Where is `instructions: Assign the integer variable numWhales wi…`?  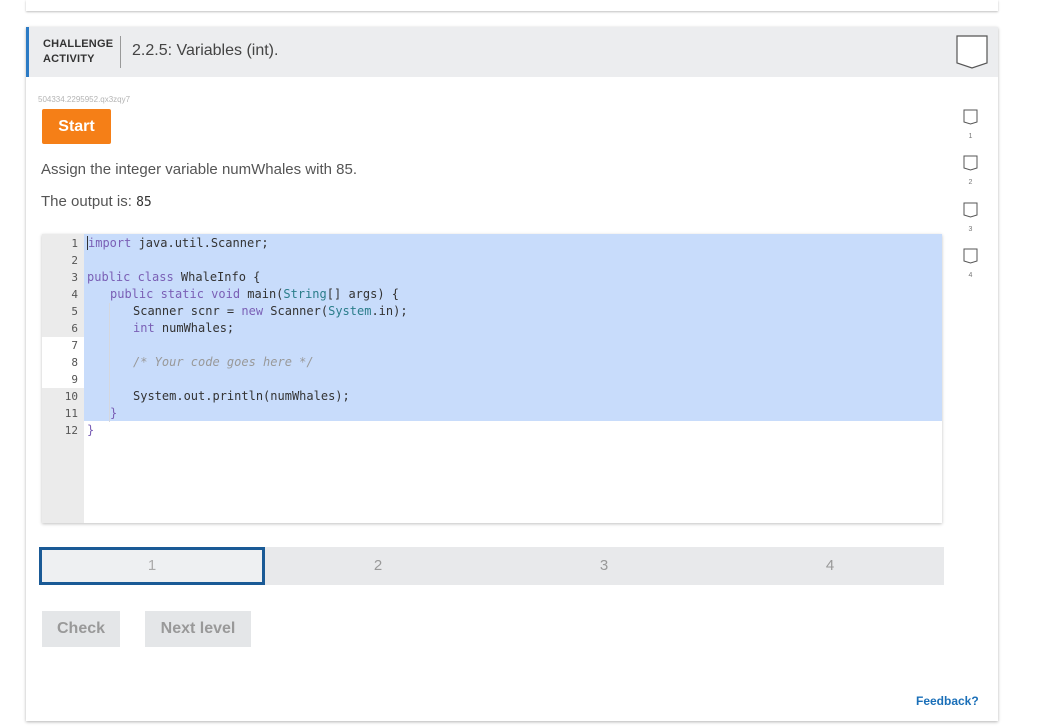 instructions: Assign the integer variable numWhales wi… is located at coordinates (199, 169).